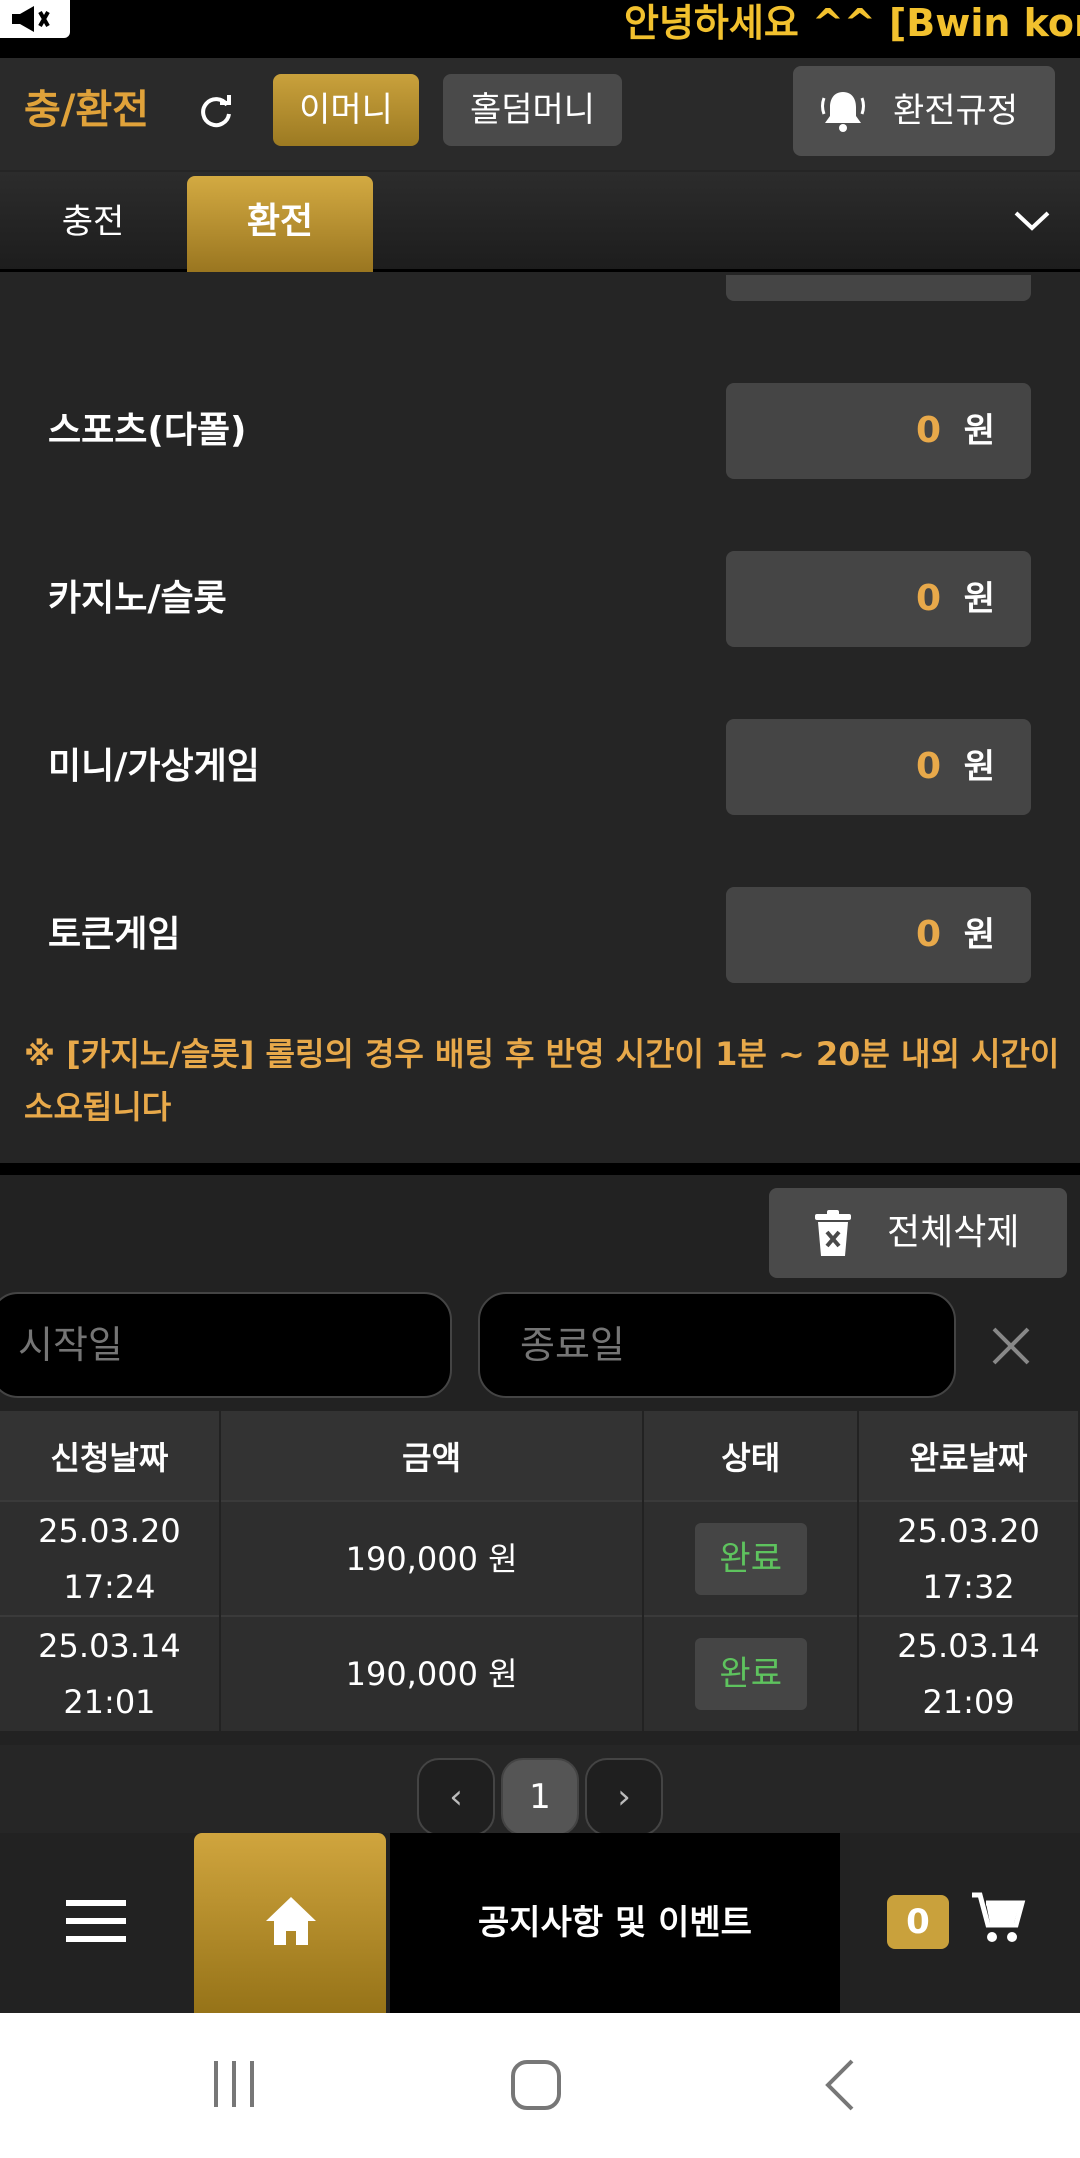  Describe the element at coordinates (969, 1456) in the screenshot. I see `column-header: 완료날짜` at that location.